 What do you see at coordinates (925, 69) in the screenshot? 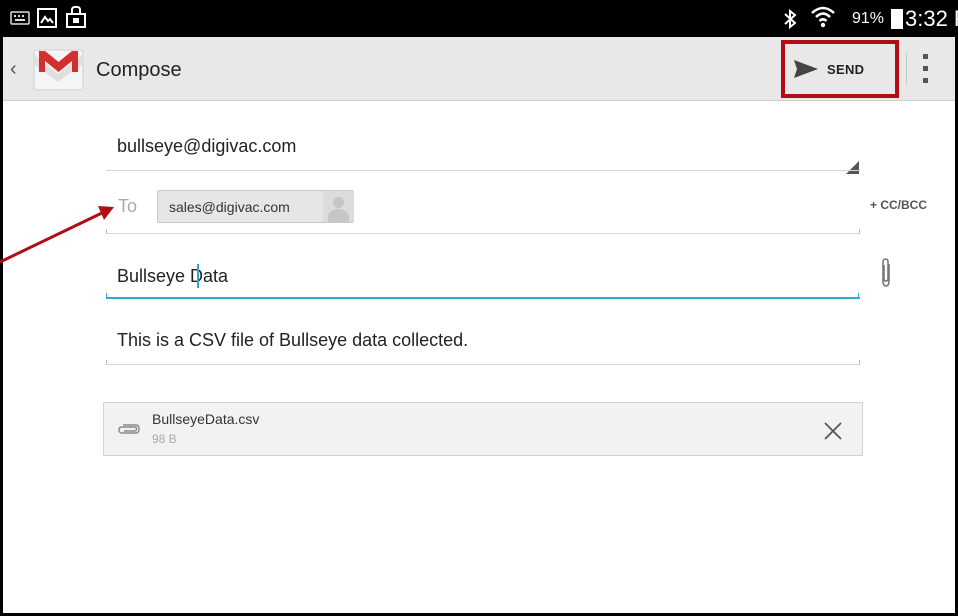
I see `overflow-menu-icon` at bounding box center [925, 69].